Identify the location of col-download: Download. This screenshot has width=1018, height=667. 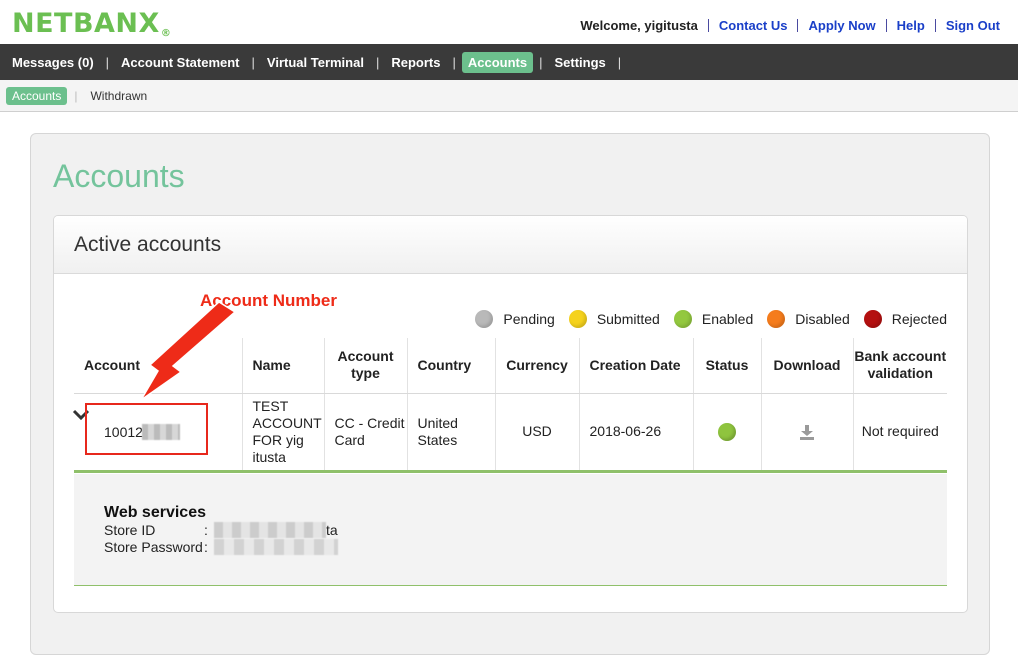
(806, 366).